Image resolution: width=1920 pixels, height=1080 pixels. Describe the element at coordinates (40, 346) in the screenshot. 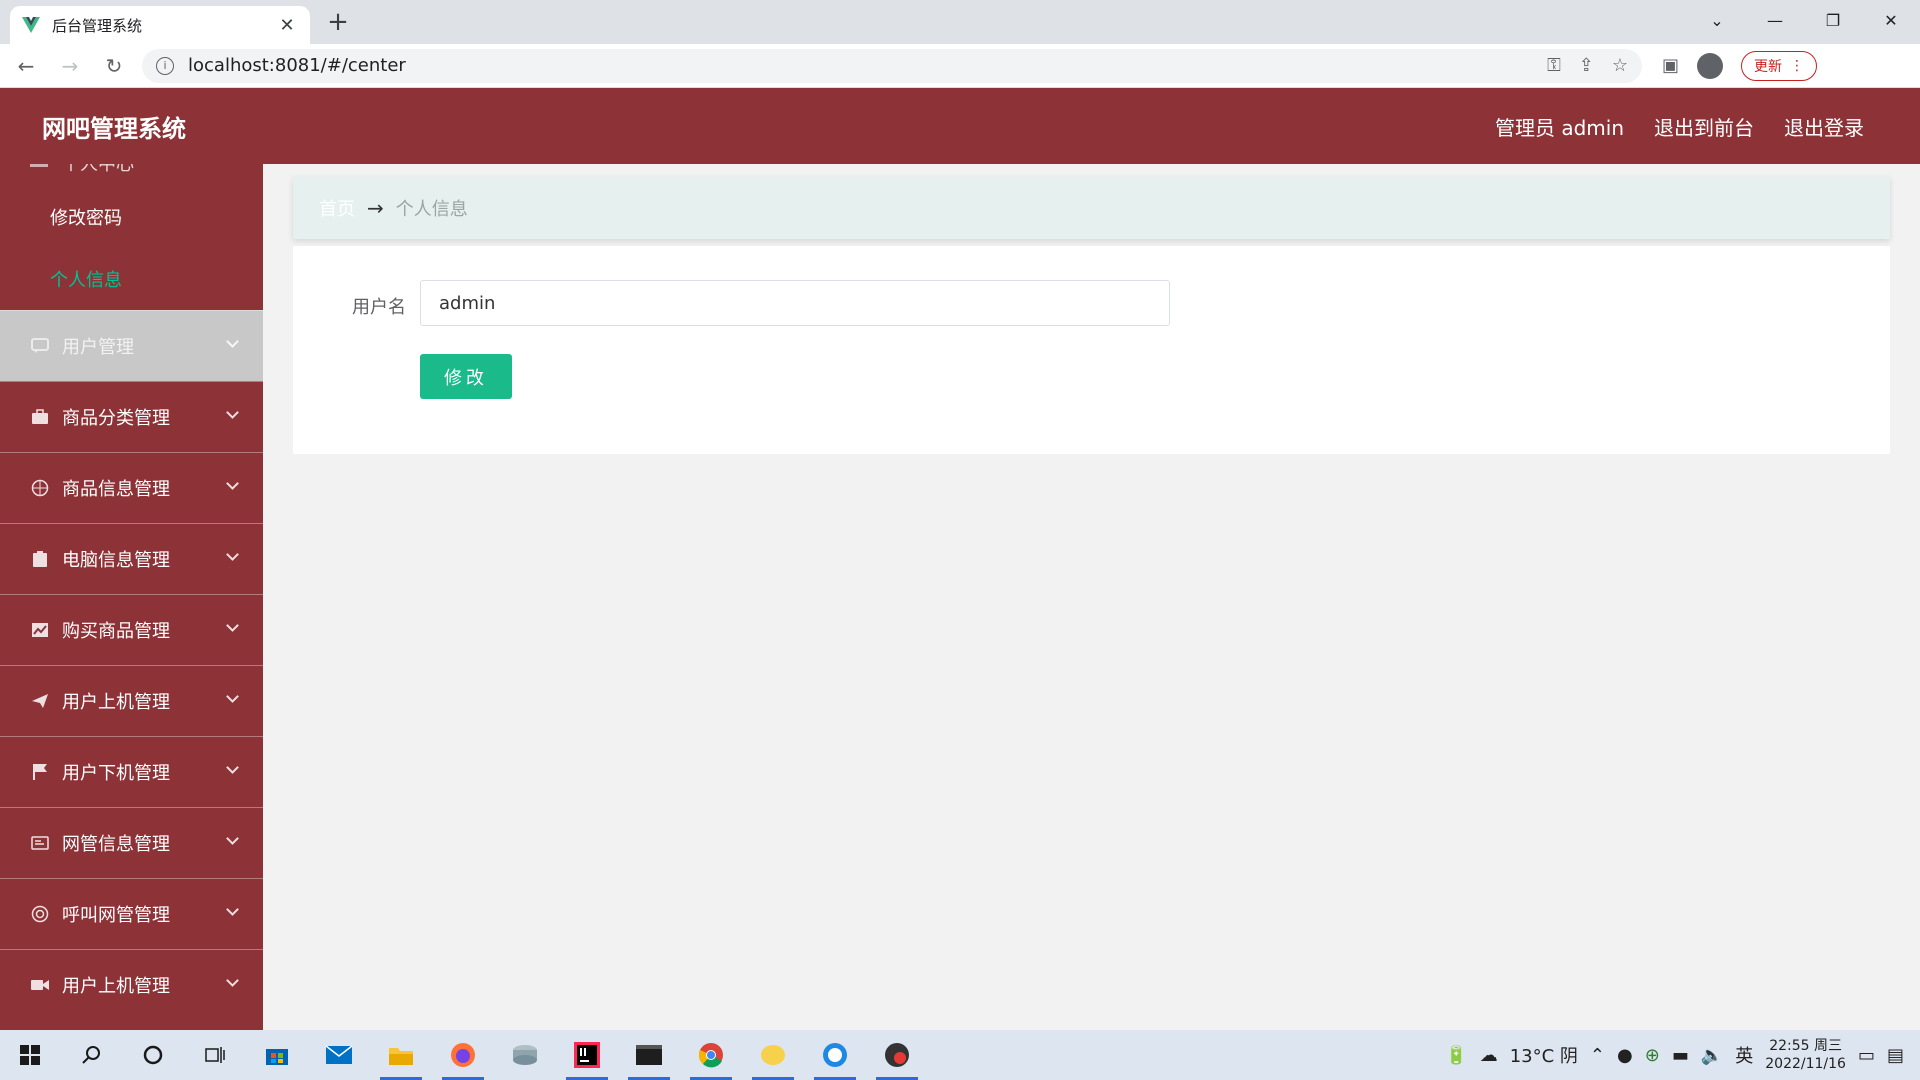

I see `chat-icon` at that location.